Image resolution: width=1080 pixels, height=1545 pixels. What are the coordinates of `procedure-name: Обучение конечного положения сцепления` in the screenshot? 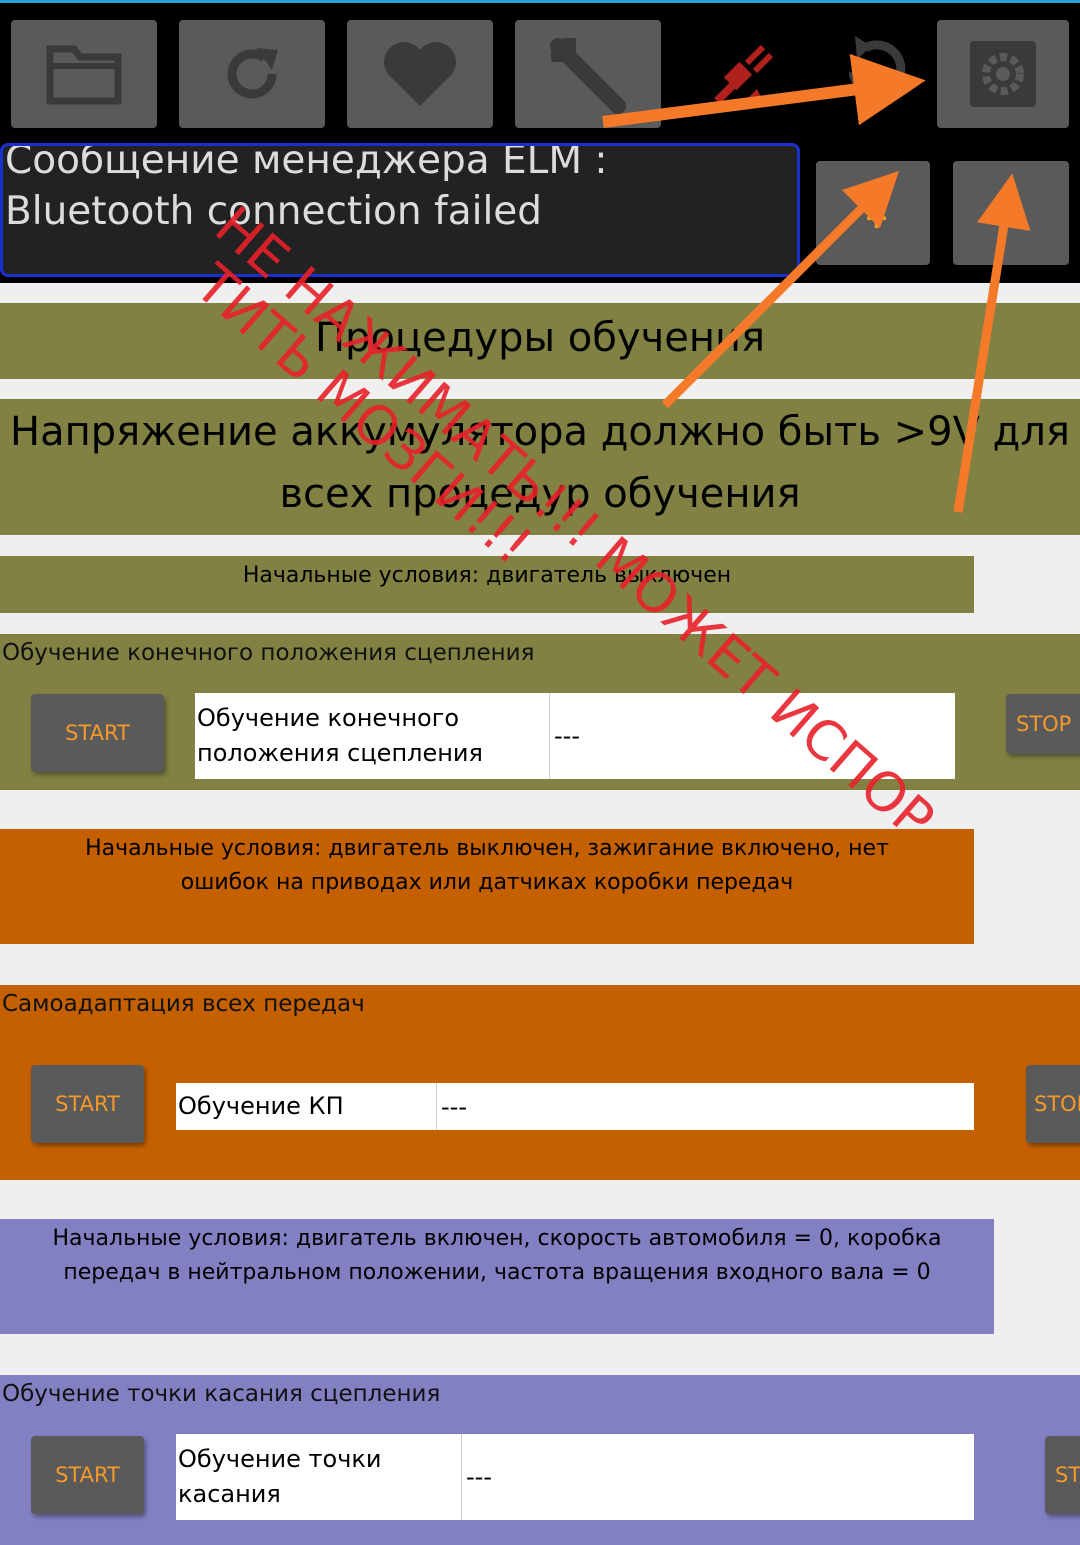 It's located at (372, 736).